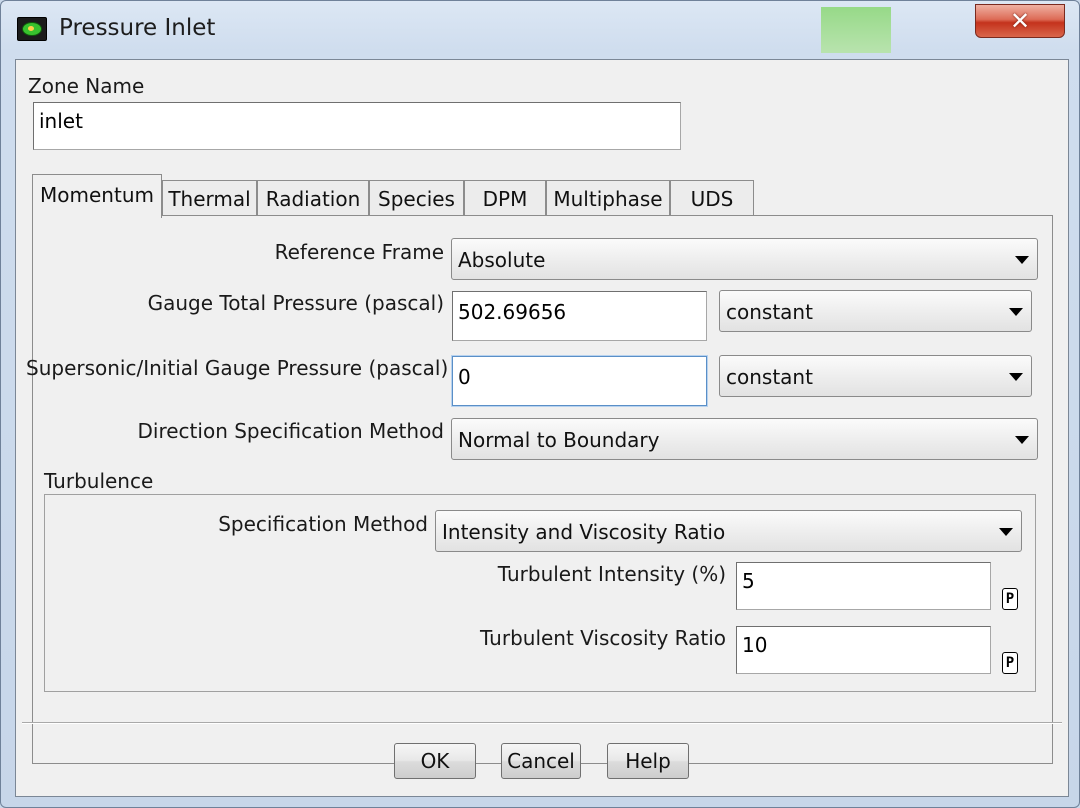 The image size is (1080, 808). I want to click on reference-frame-value: Absolute, so click(502, 260).